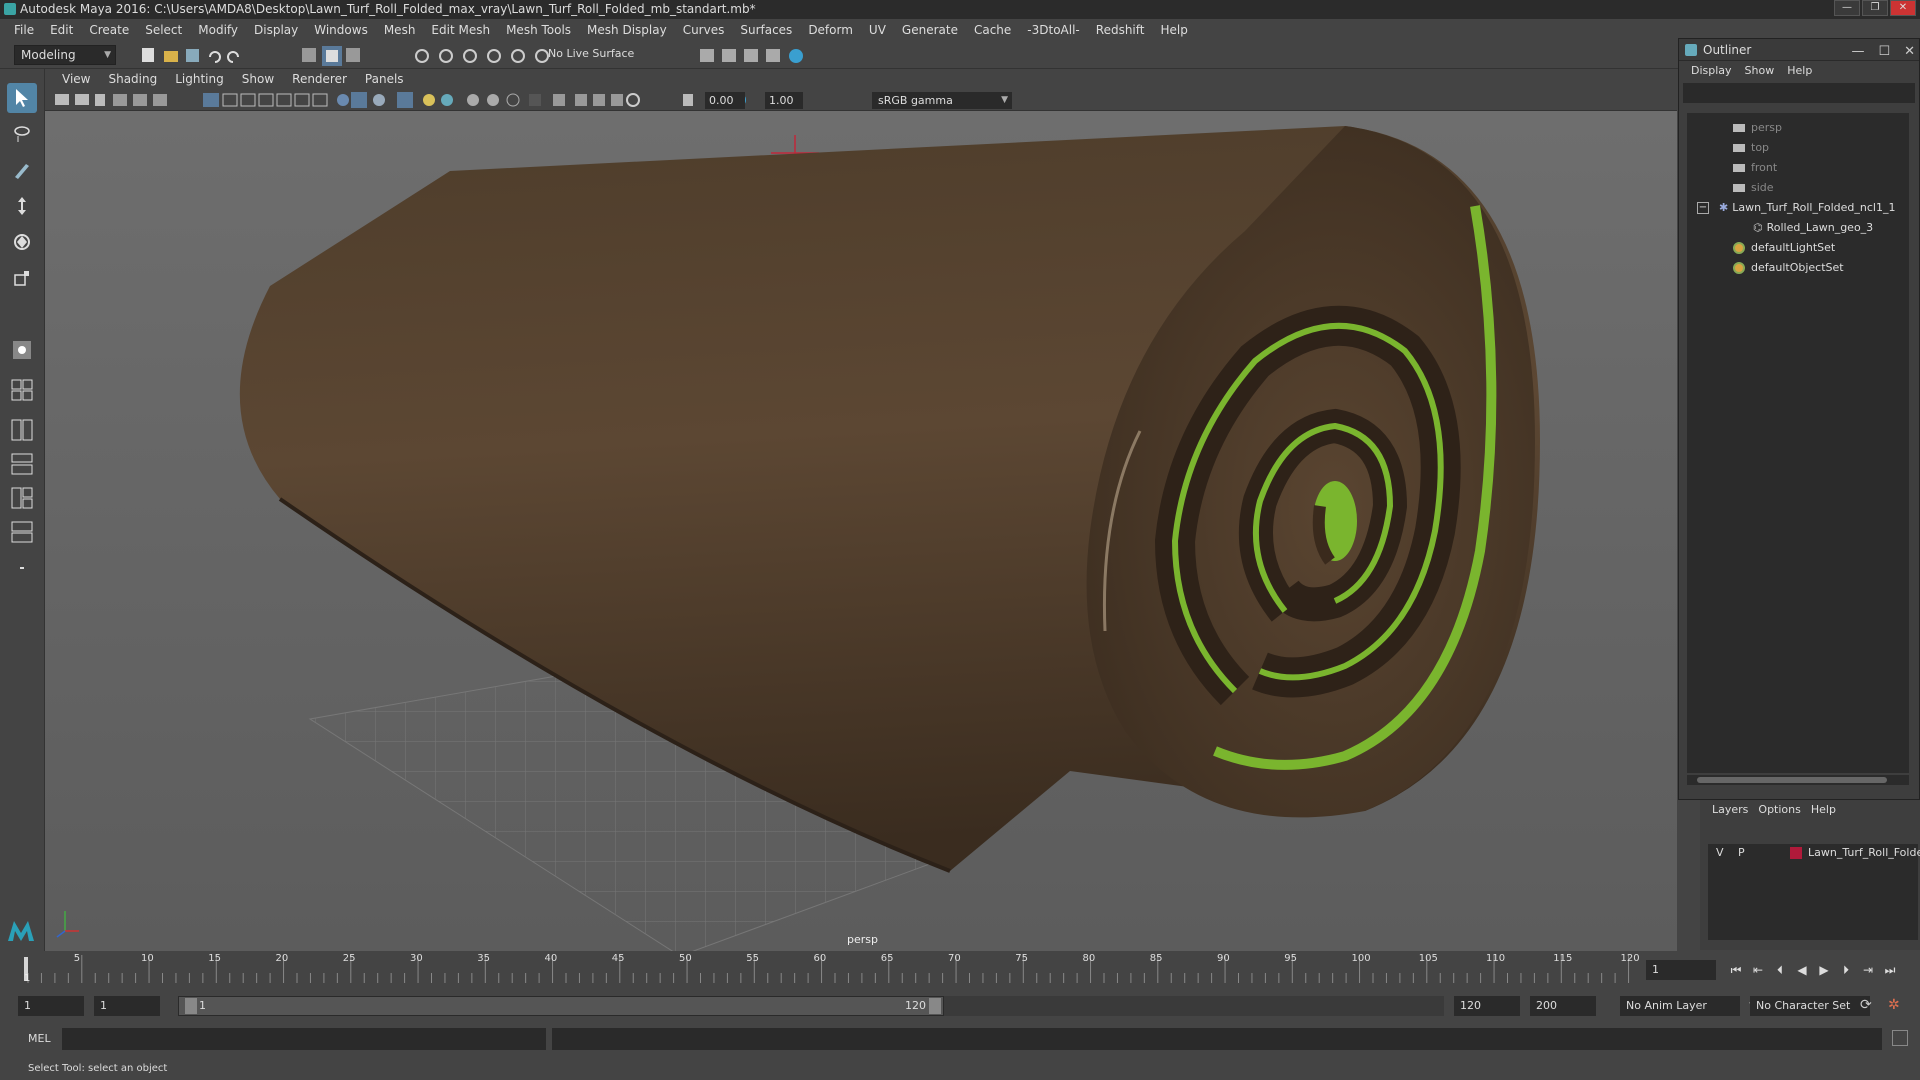  I want to click on maximize-button: ❐, so click(1875, 8).